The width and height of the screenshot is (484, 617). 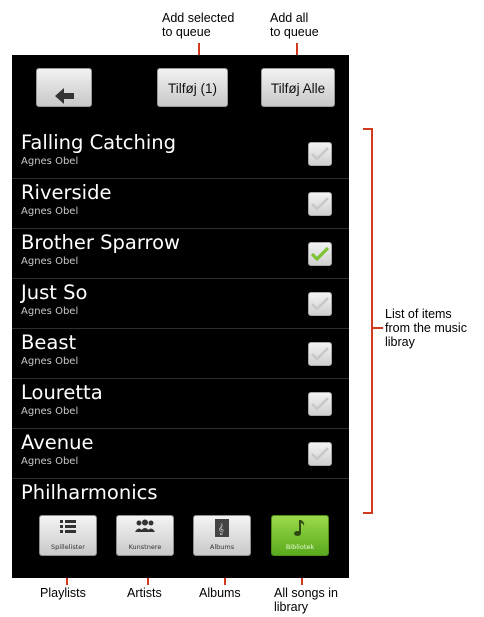 I want to click on nav-artists: Kunstnere, so click(x=145, y=535).